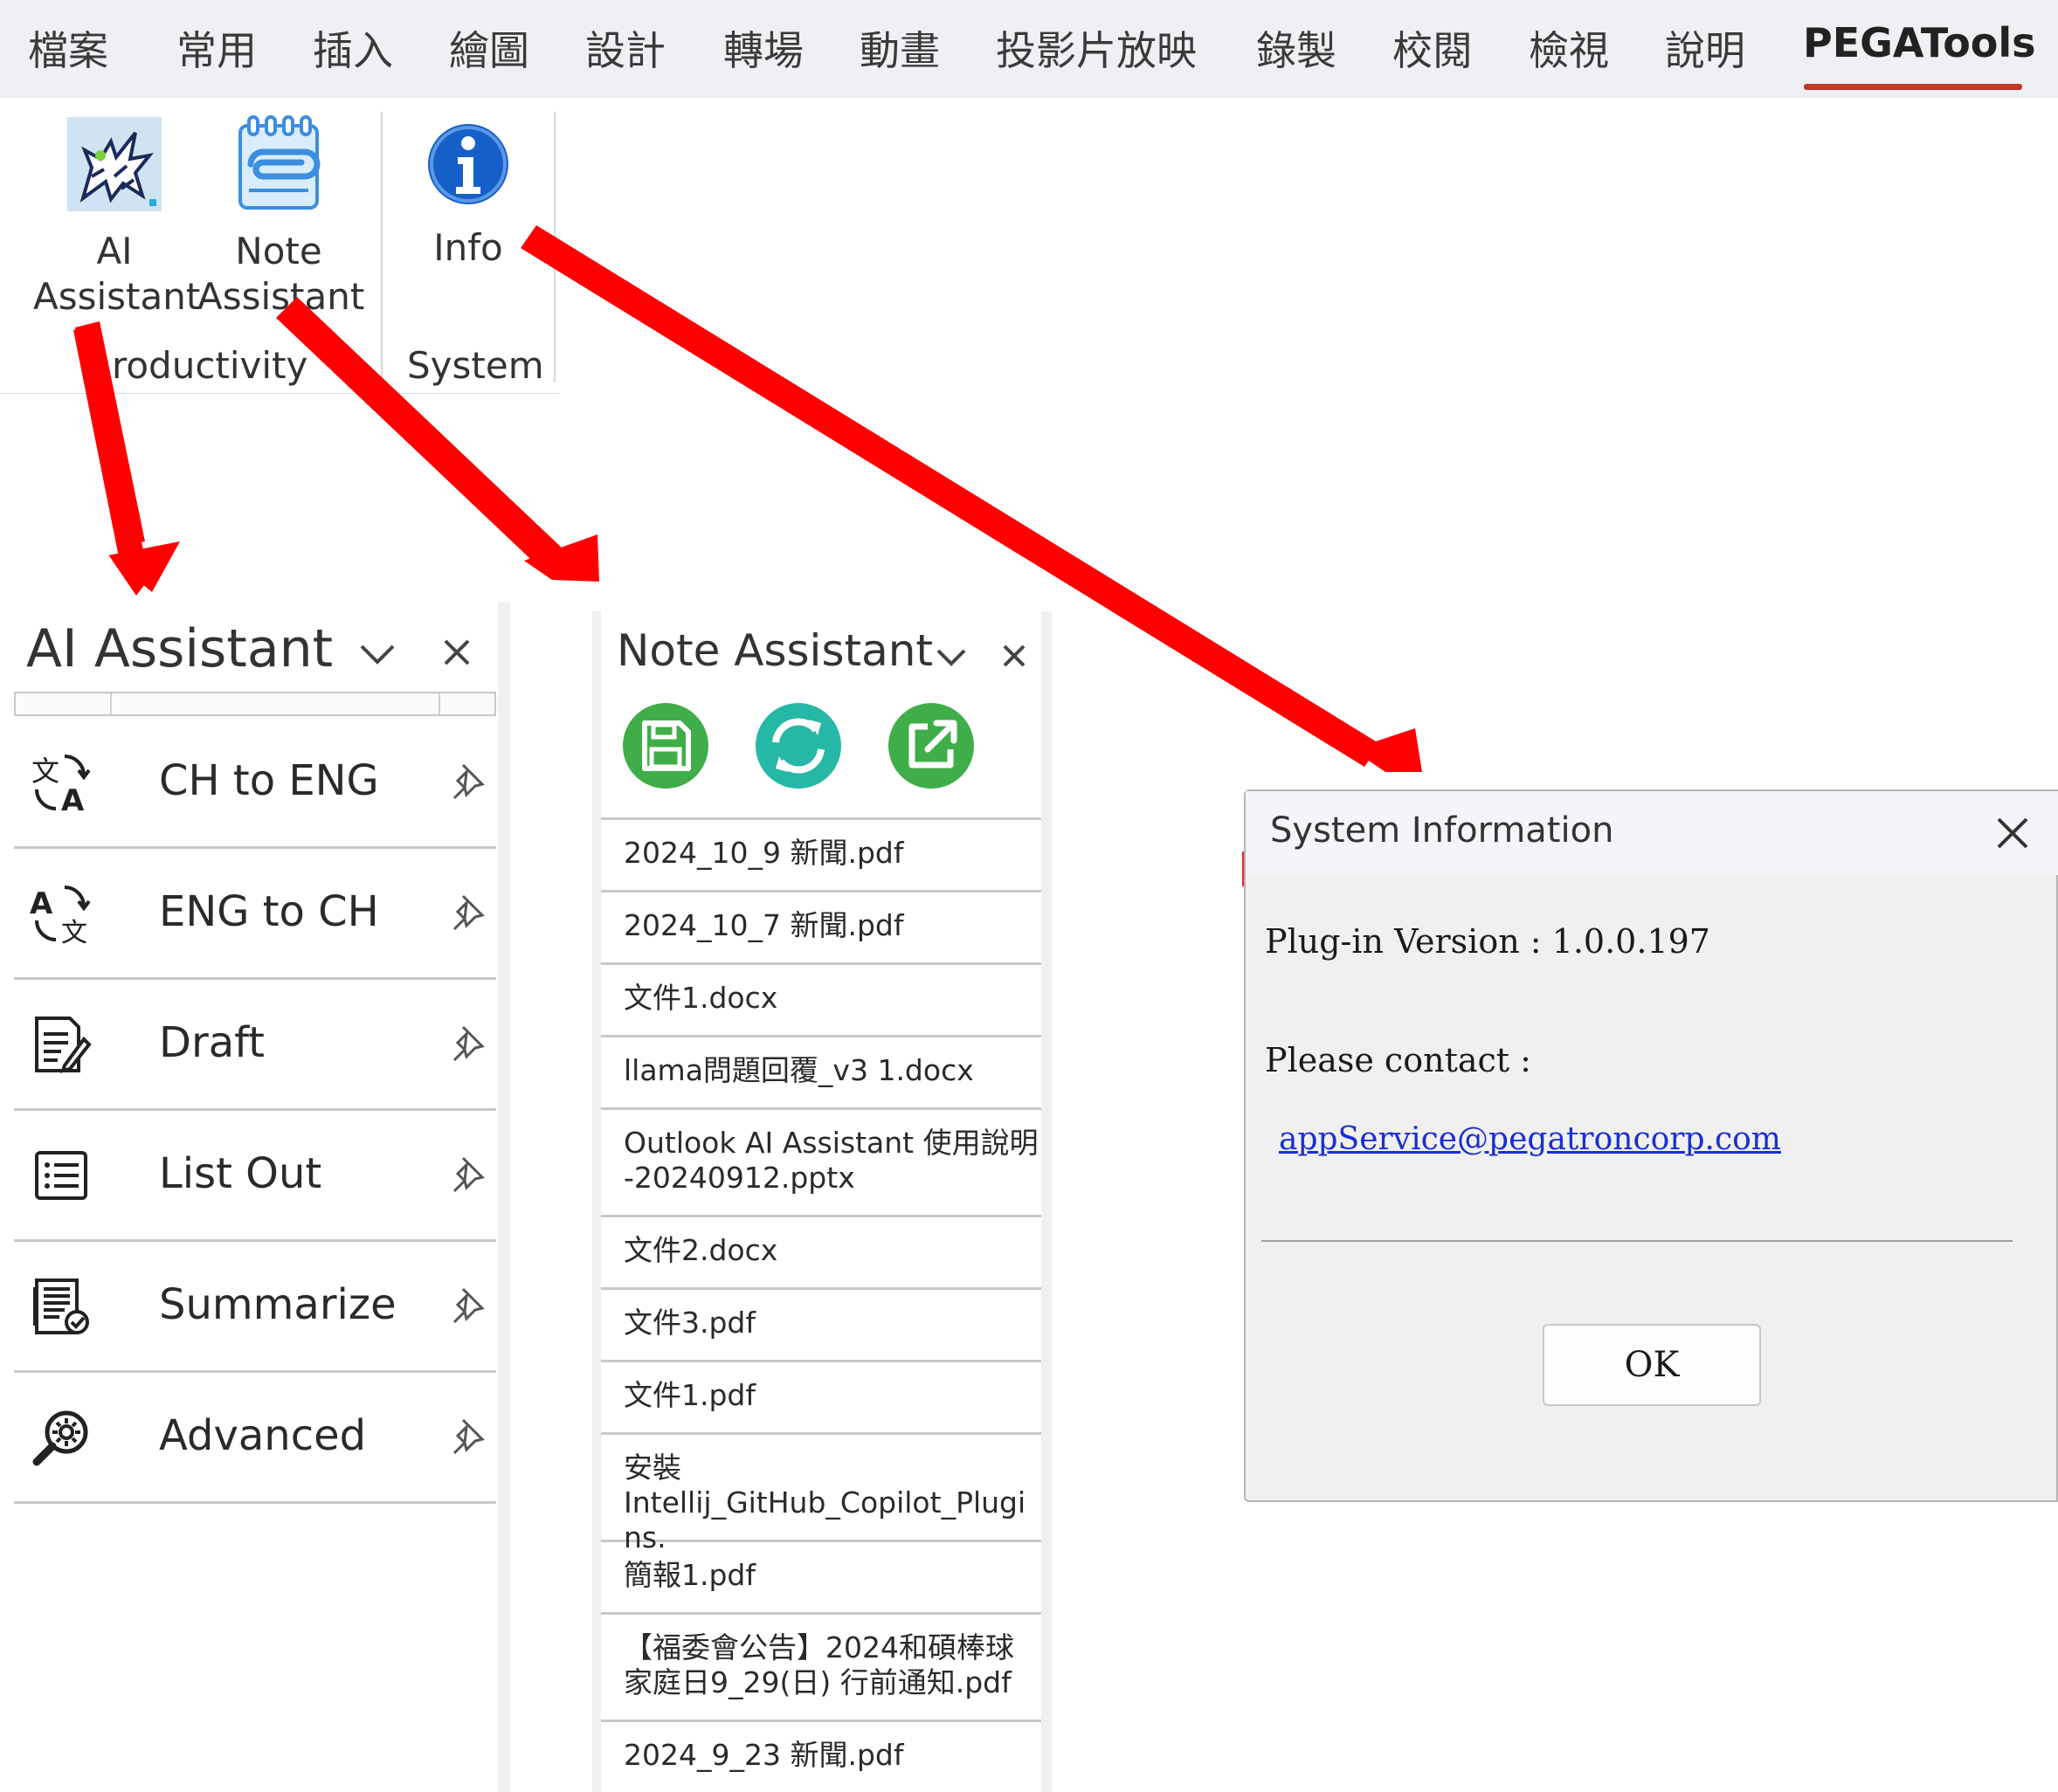 Image resolution: width=2058 pixels, height=1792 pixels. What do you see at coordinates (1919, 42) in the screenshot?
I see `tab-pegatools: PEGATools` at bounding box center [1919, 42].